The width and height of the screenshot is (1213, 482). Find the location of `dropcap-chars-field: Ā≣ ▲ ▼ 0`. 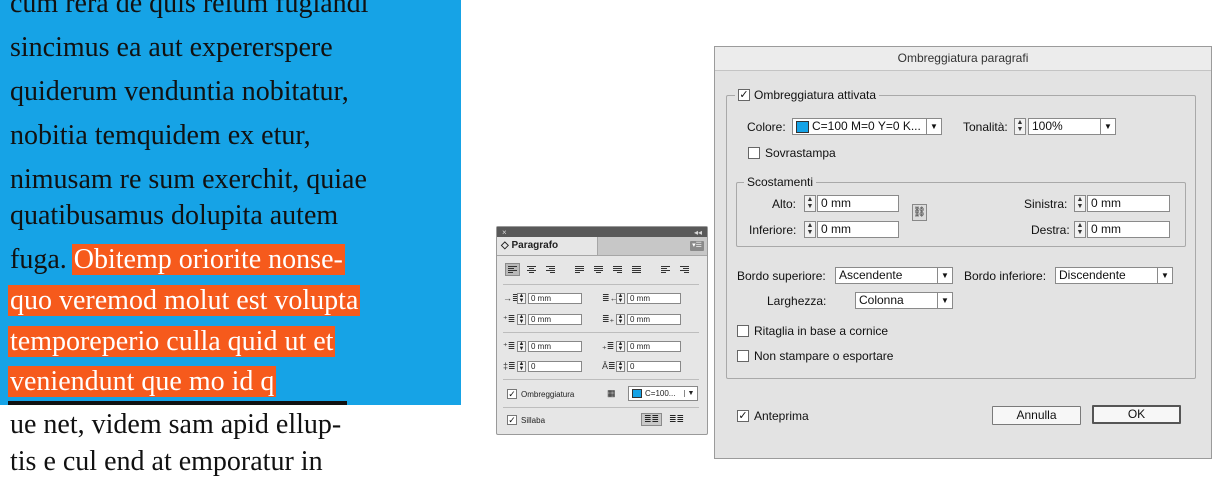

dropcap-chars-field: Ā≣ ▲ ▼ 0 is located at coordinates (641, 366).